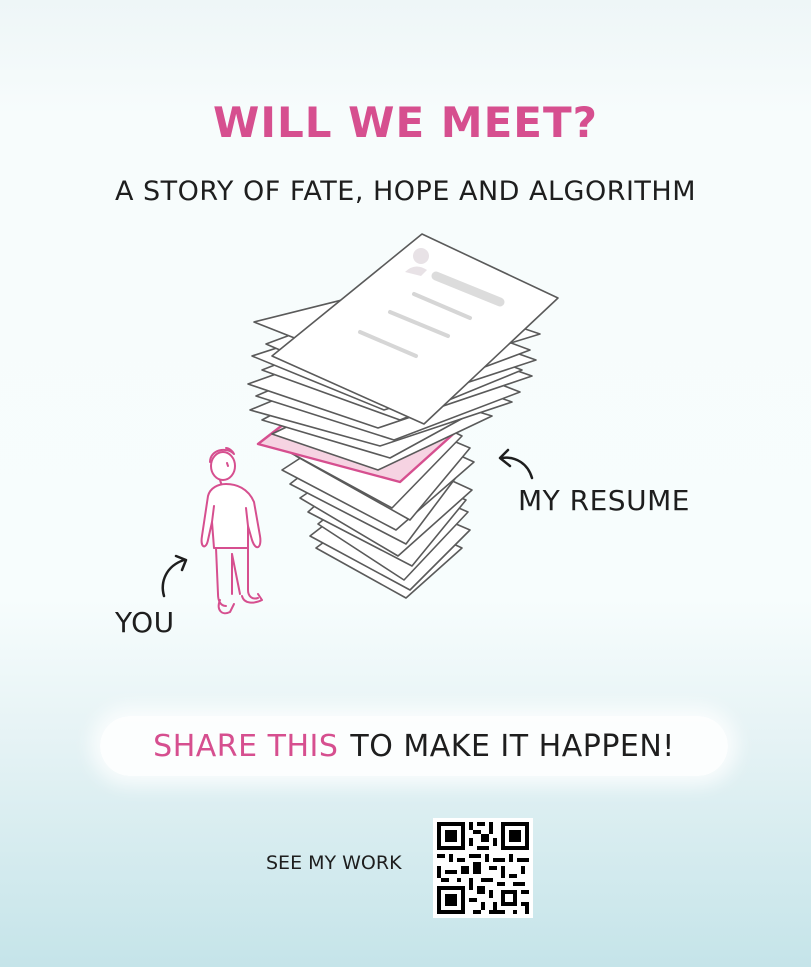  What do you see at coordinates (405, 191) in the screenshot?
I see `poster-subtitle: A STORY OF FATE, HOPE AND ALGORITHM` at bounding box center [405, 191].